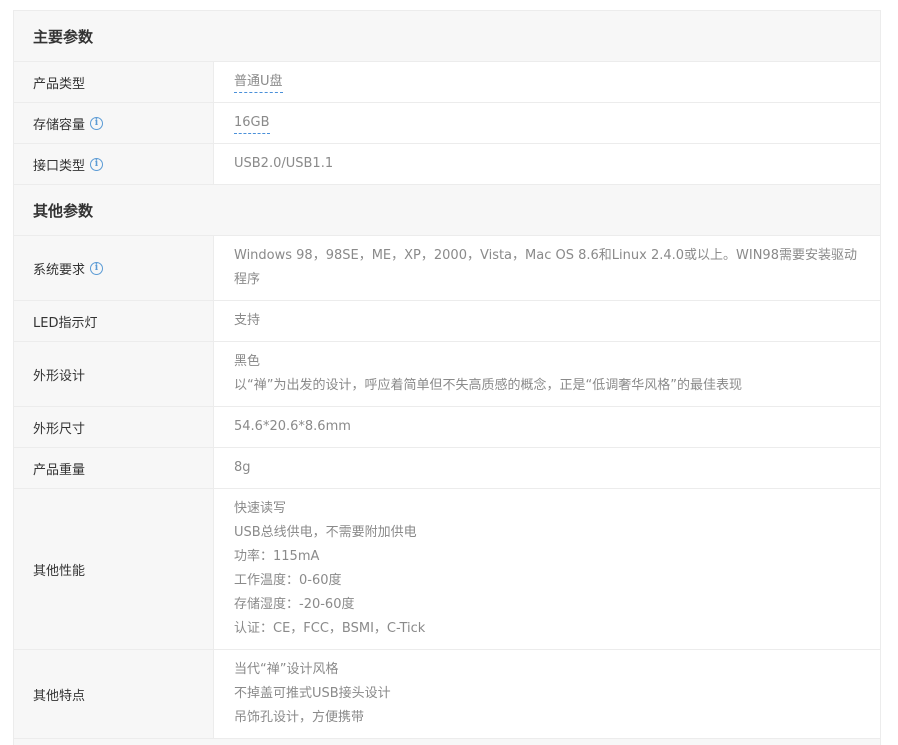 The width and height of the screenshot is (898, 745). What do you see at coordinates (447, 36) in the screenshot?
I see `section-title-main: 主要参数` at bounding box center [447, 36].